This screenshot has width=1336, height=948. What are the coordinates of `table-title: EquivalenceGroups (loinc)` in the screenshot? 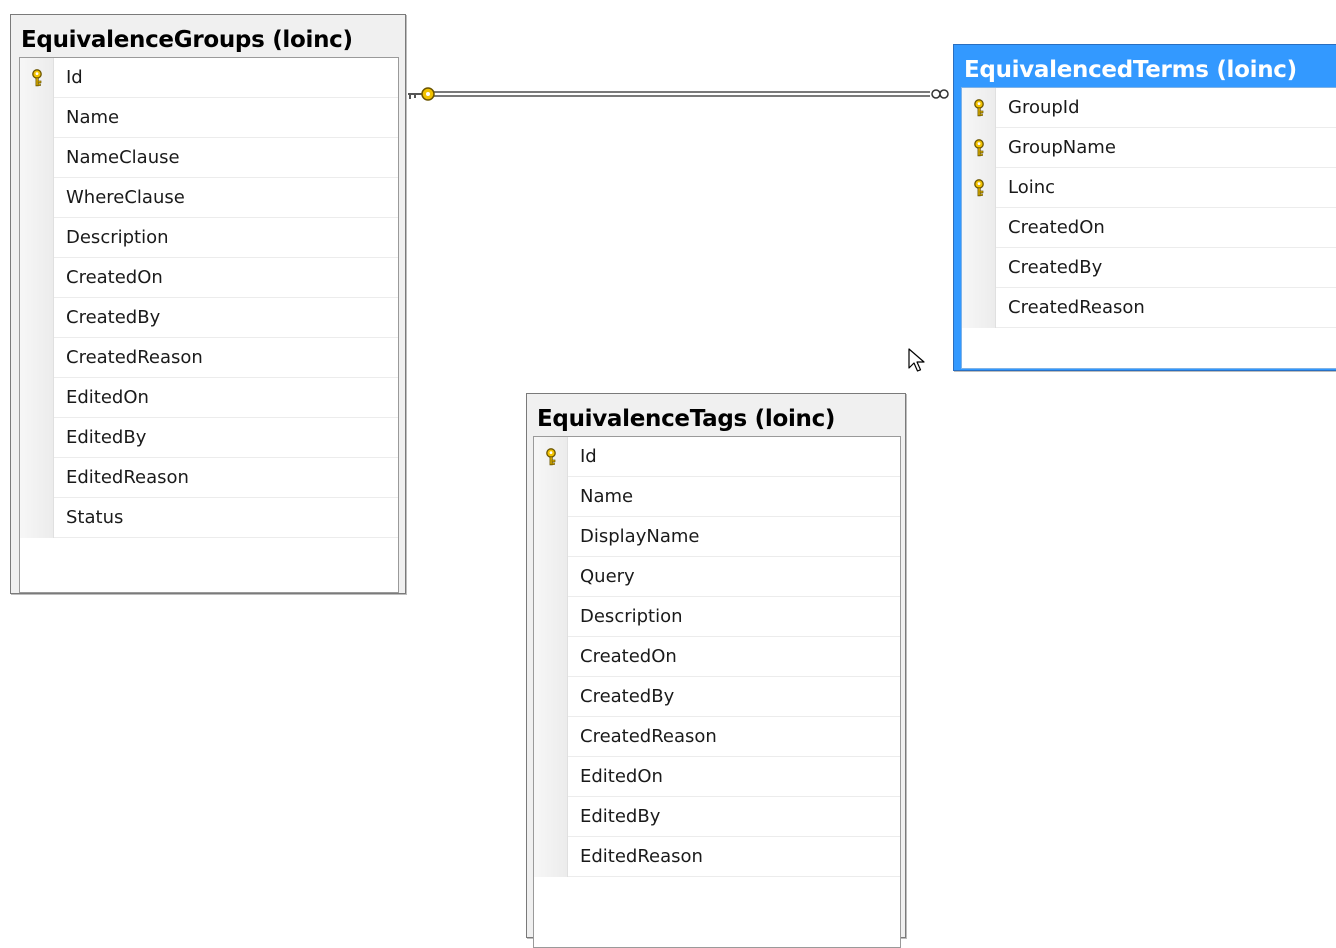 It's located at (187, 40).